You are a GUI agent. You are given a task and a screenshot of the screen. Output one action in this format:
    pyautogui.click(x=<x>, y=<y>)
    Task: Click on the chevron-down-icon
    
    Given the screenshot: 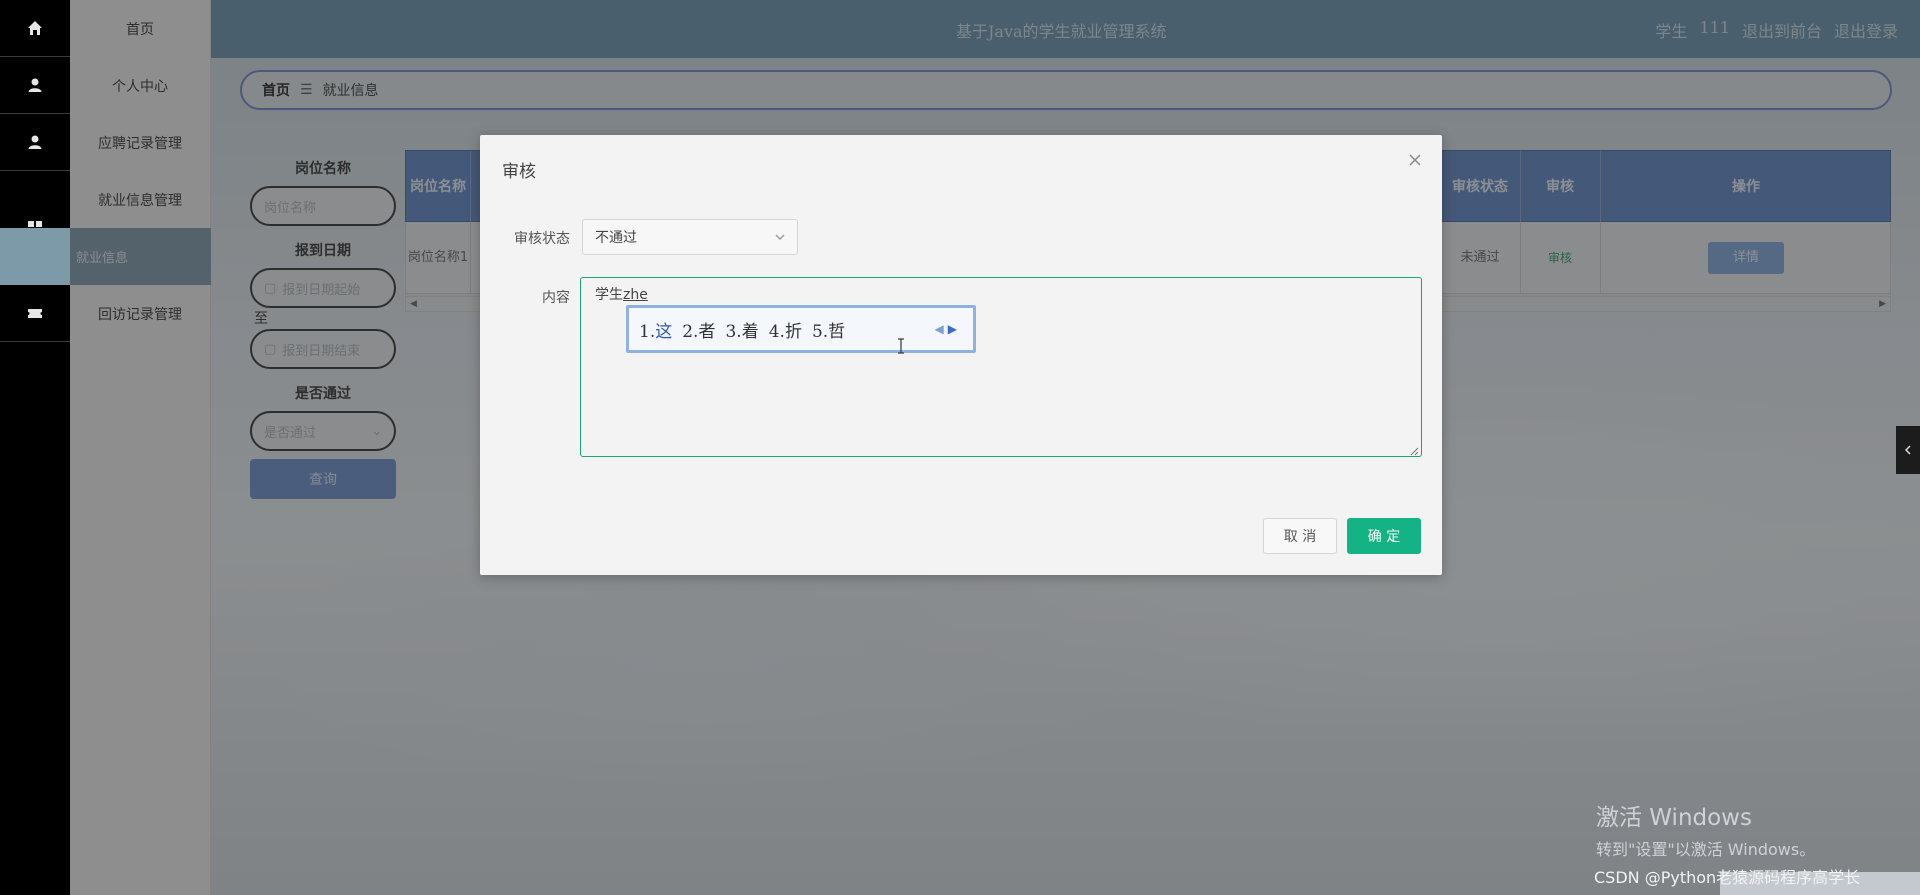 What is the action you would take?
    pyautogui.click(x=780, y=237)
    